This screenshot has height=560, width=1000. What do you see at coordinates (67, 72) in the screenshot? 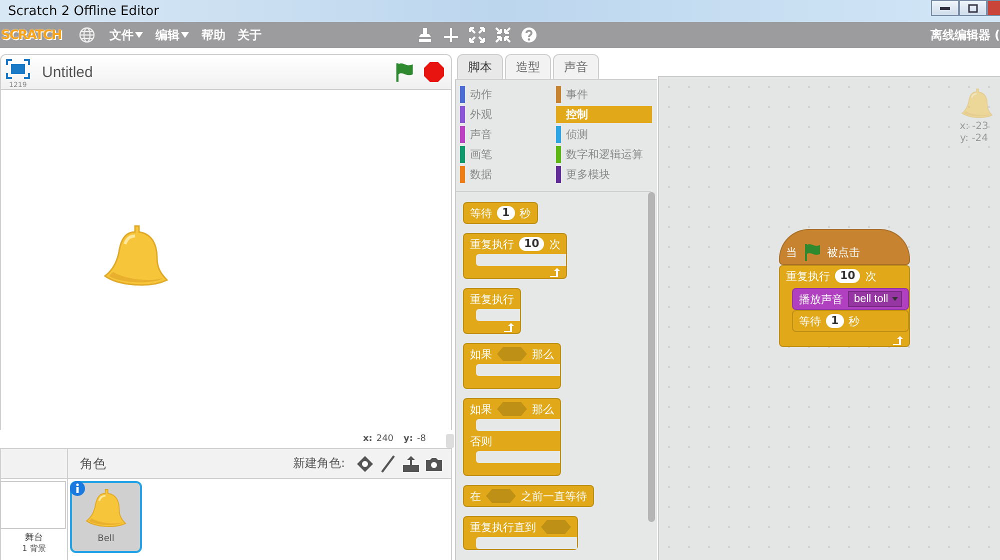
I see `project-title: Untitled` at bounding box center [67, 72].